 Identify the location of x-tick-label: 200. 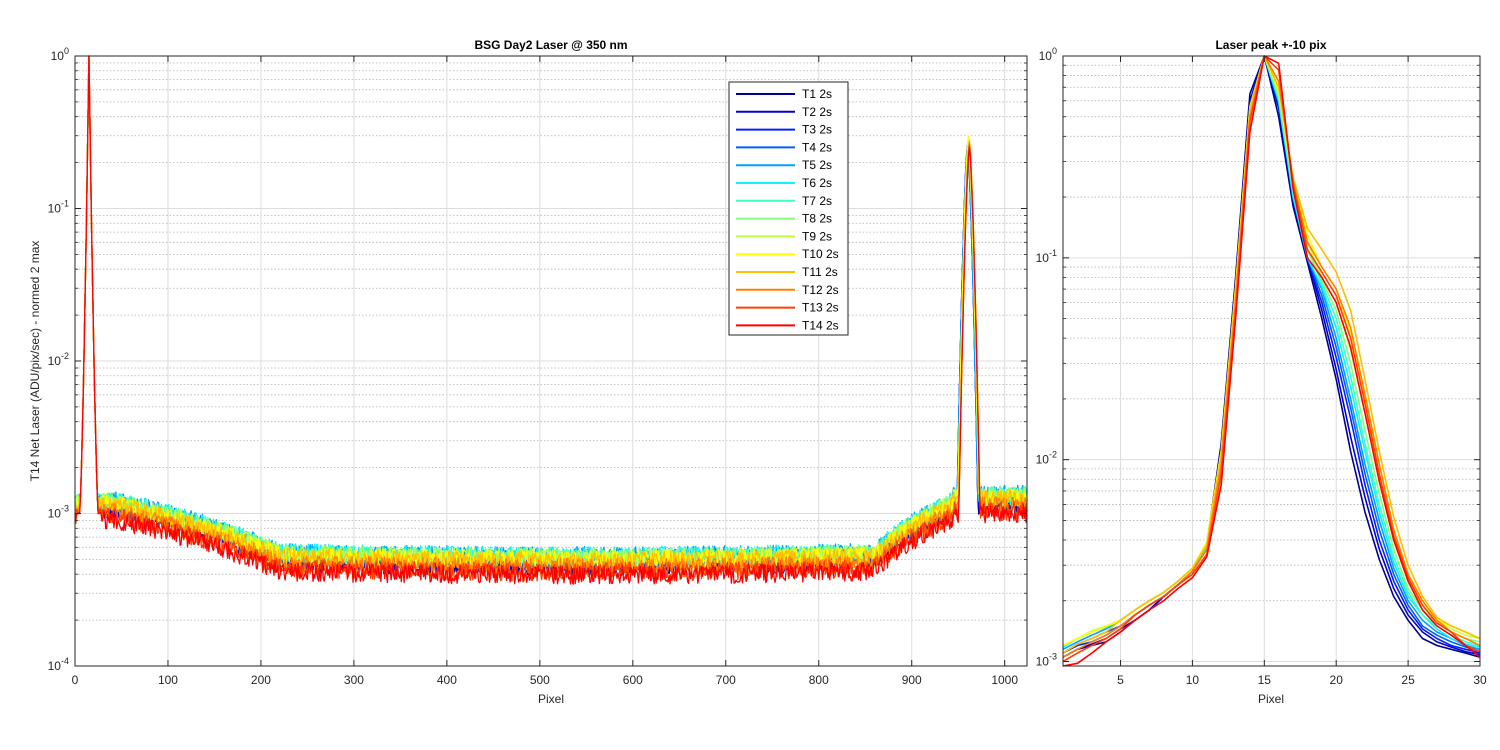
(261, 680).